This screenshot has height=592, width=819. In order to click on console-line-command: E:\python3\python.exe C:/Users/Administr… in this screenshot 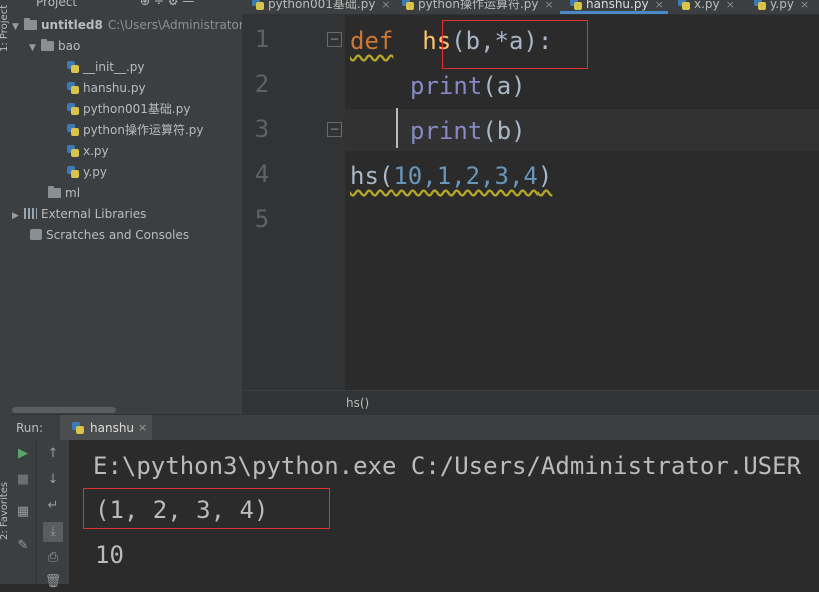, I will do `click(447, 466)`.